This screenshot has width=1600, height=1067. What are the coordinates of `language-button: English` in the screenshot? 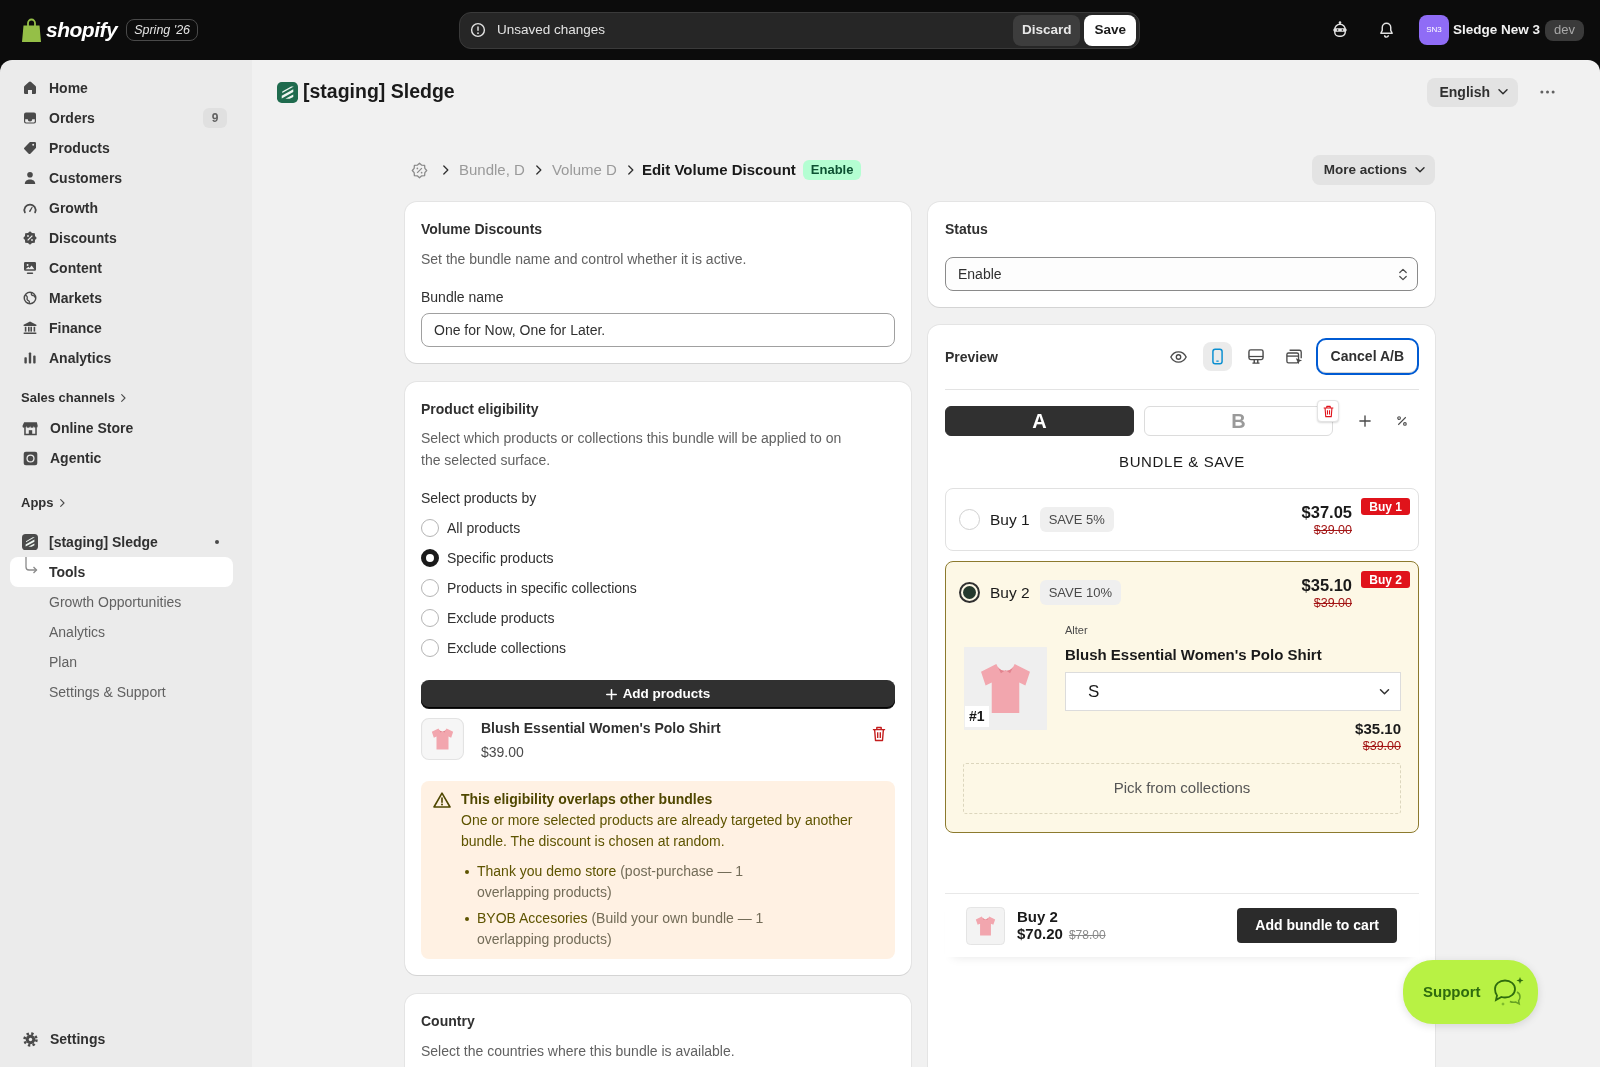 It's located at (1472, 92).